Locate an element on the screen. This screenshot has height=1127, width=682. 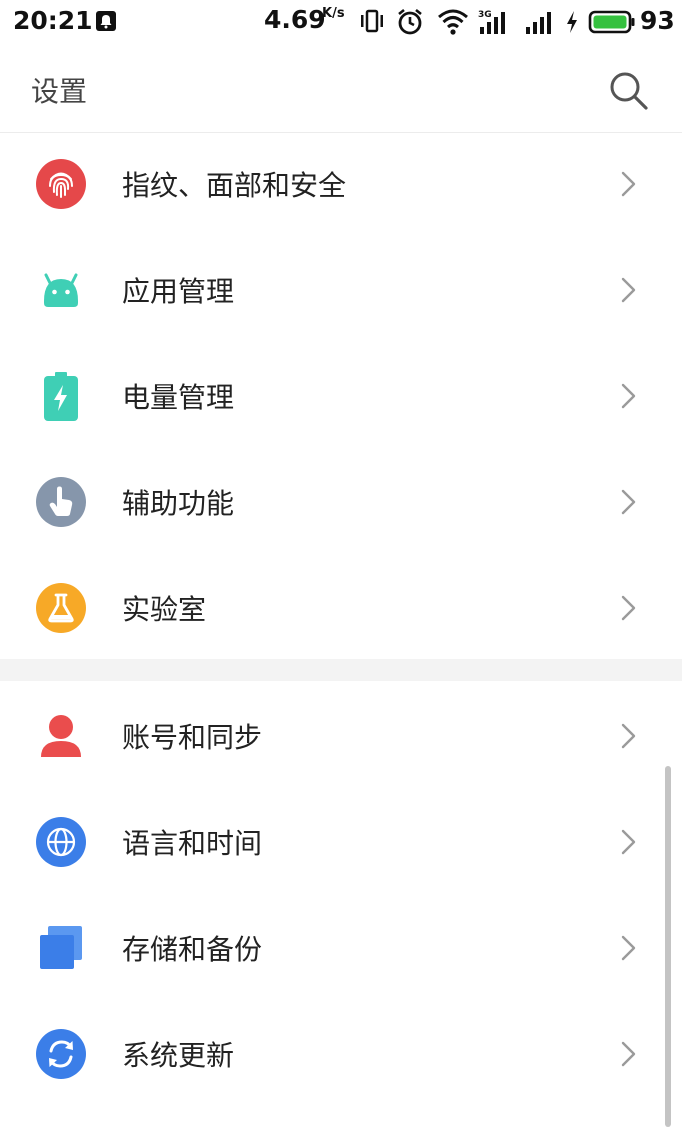
net-speed: 4.69 is located at coordinates (295, 19).